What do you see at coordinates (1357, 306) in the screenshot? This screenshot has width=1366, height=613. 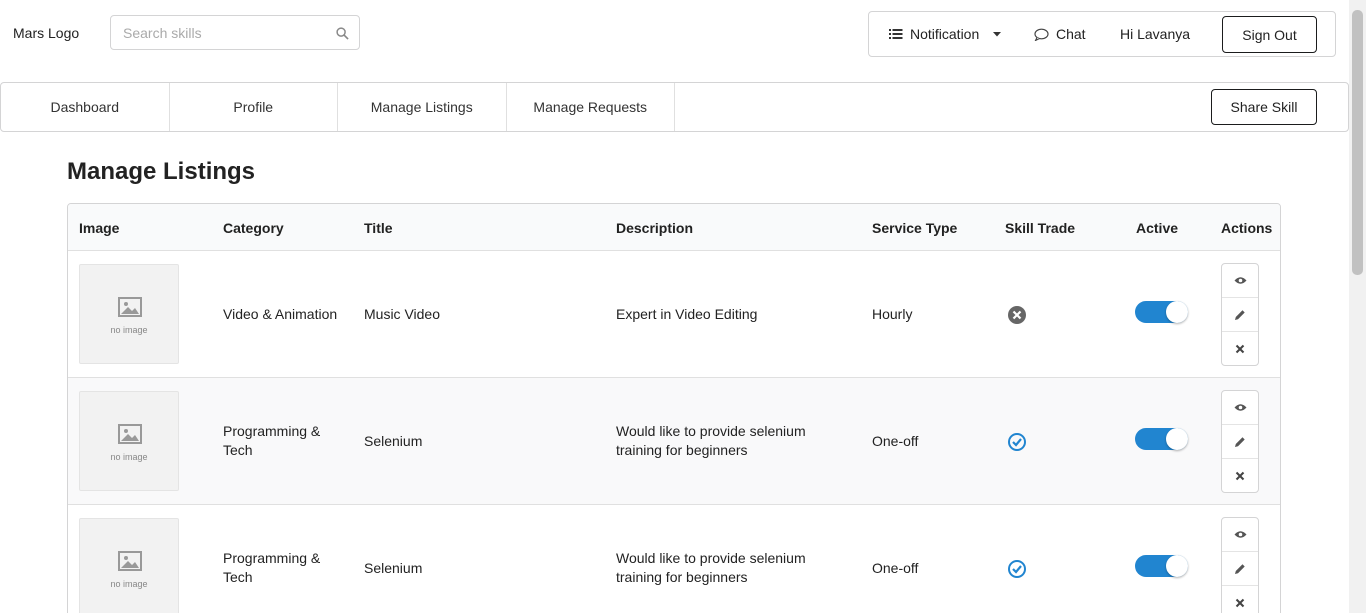 I see `page-scrollbar` at bounding box center [1357, 306].